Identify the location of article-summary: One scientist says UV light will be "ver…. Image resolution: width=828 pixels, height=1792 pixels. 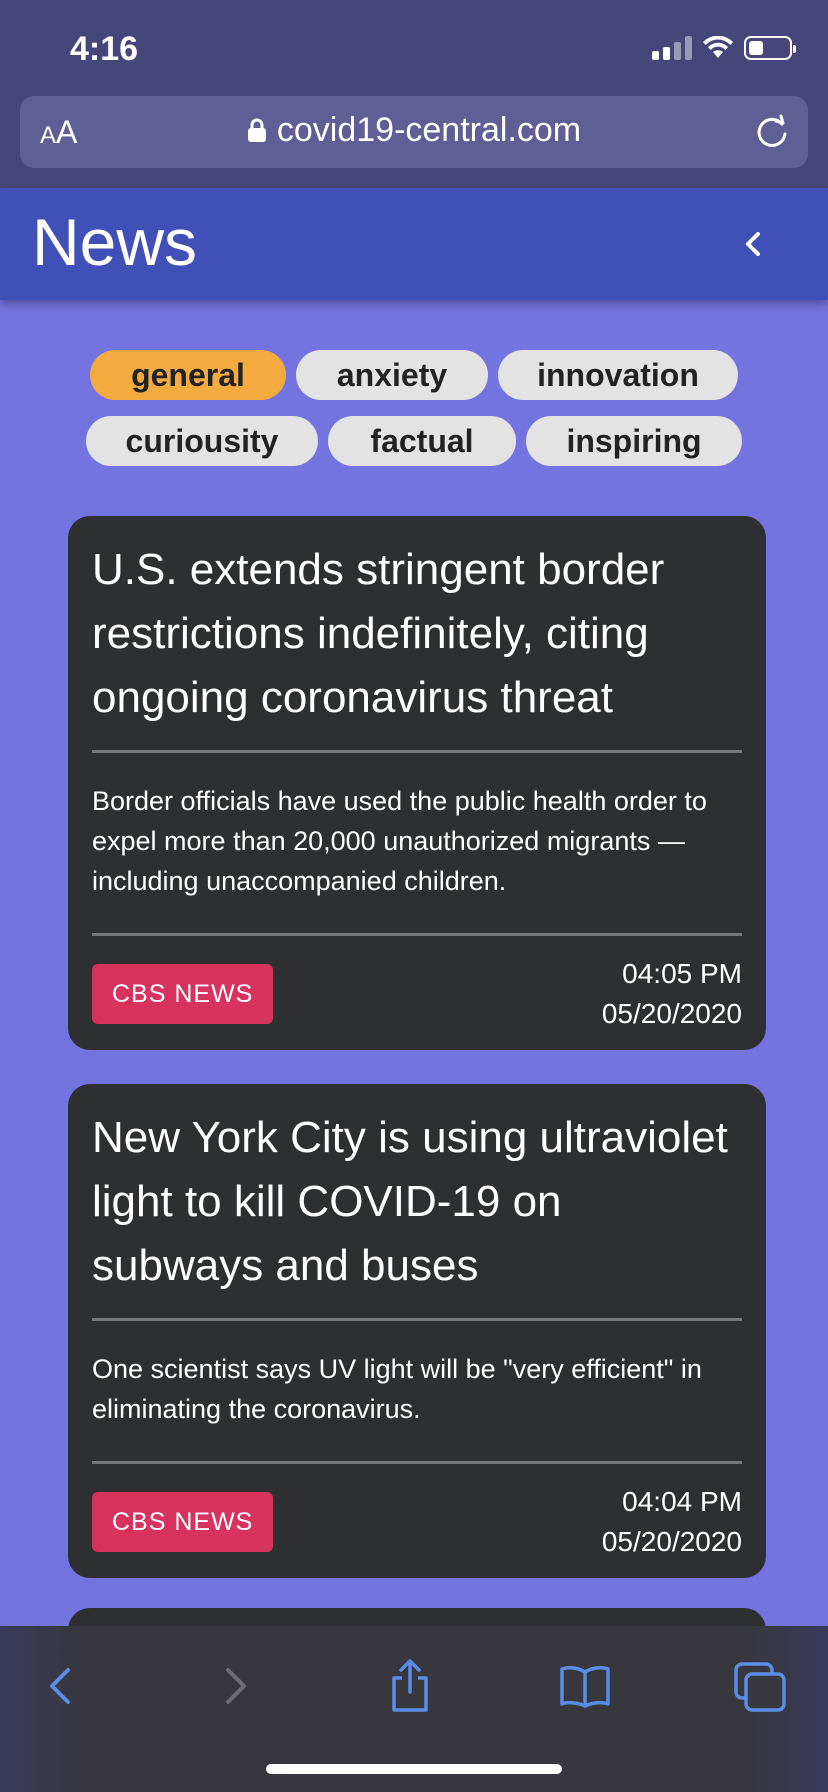
(397, 1389).